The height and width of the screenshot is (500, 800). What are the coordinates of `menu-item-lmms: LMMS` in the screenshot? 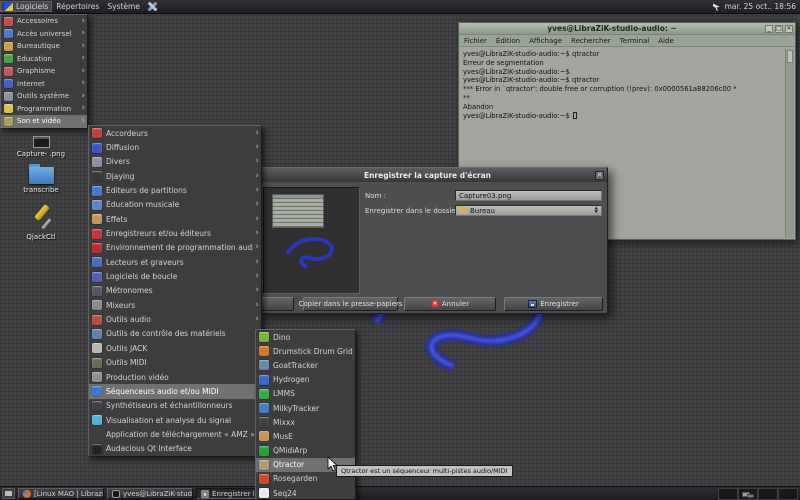 It's located at (305, 394).